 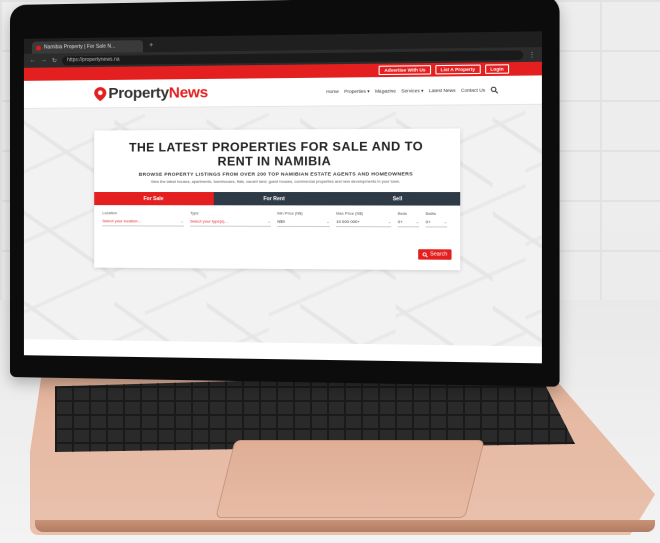 What do you see at coordinates (349, 213) in the screenshot?
I see `max-price-label: Max Price (N$)` at bounding box center [349, 213].